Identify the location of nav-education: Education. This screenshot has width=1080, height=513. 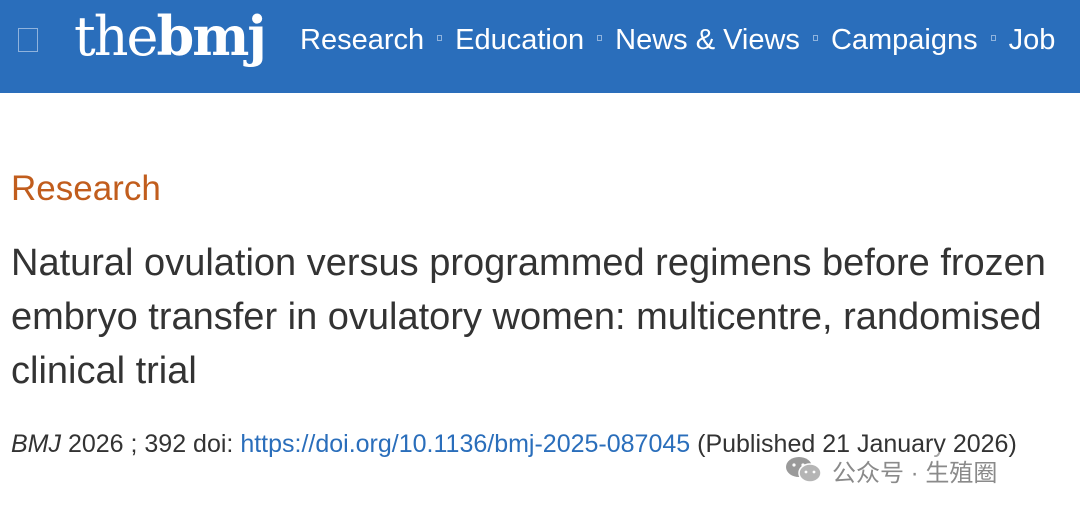
(519, 40).